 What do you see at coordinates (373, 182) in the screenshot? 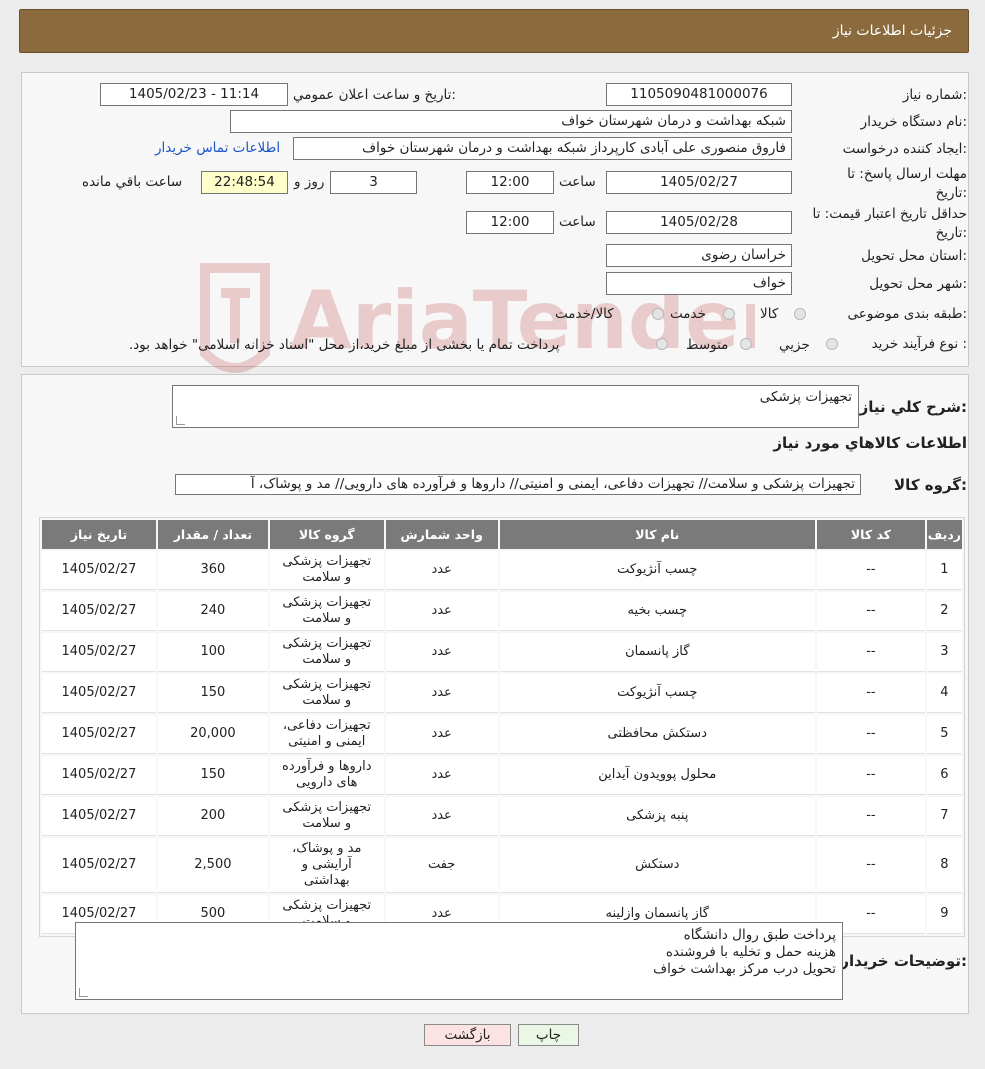
I see `days-field: 3` at bounding box center [373, 182].